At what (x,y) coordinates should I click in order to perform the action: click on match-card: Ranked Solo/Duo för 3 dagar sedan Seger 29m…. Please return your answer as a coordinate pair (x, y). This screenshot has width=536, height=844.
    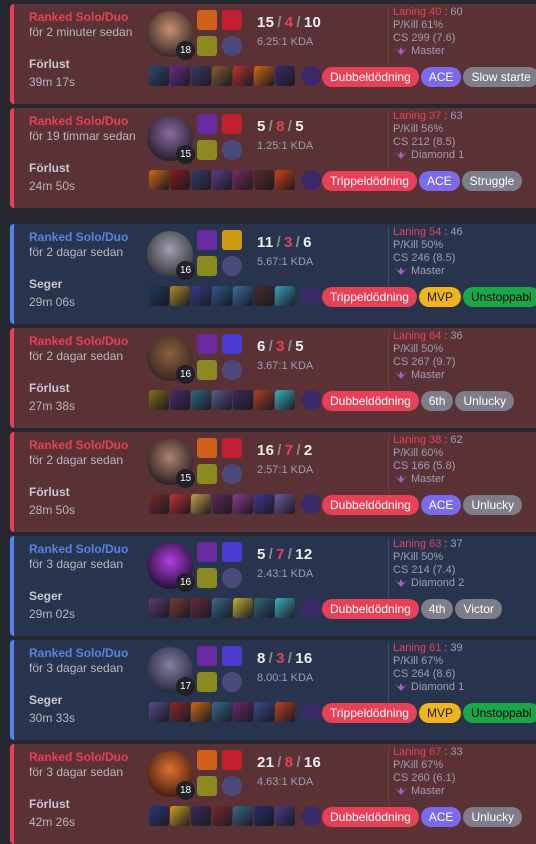
    Looking at the image, I should click on (273, 586).